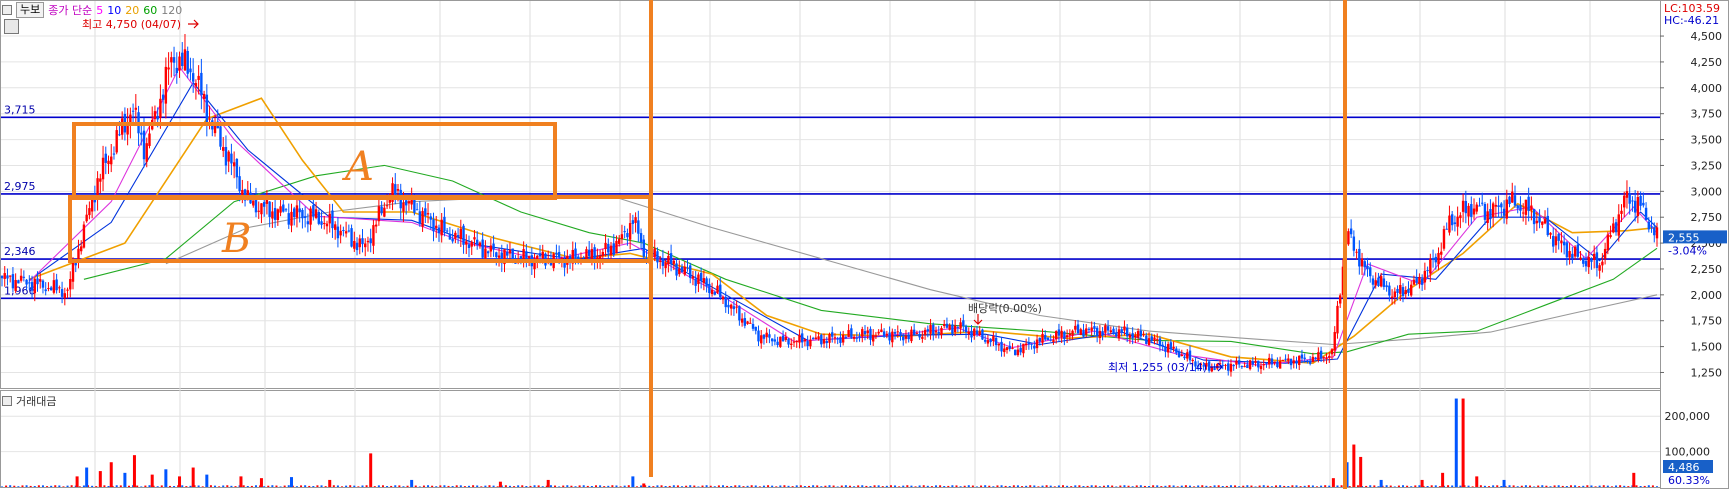 The width and height of the screenshot is (1730, 493). What do you see at coordinates (7, 10) in the screenshot?
I see `panel-toggle-checkbox` at bounding box center [7, 10].